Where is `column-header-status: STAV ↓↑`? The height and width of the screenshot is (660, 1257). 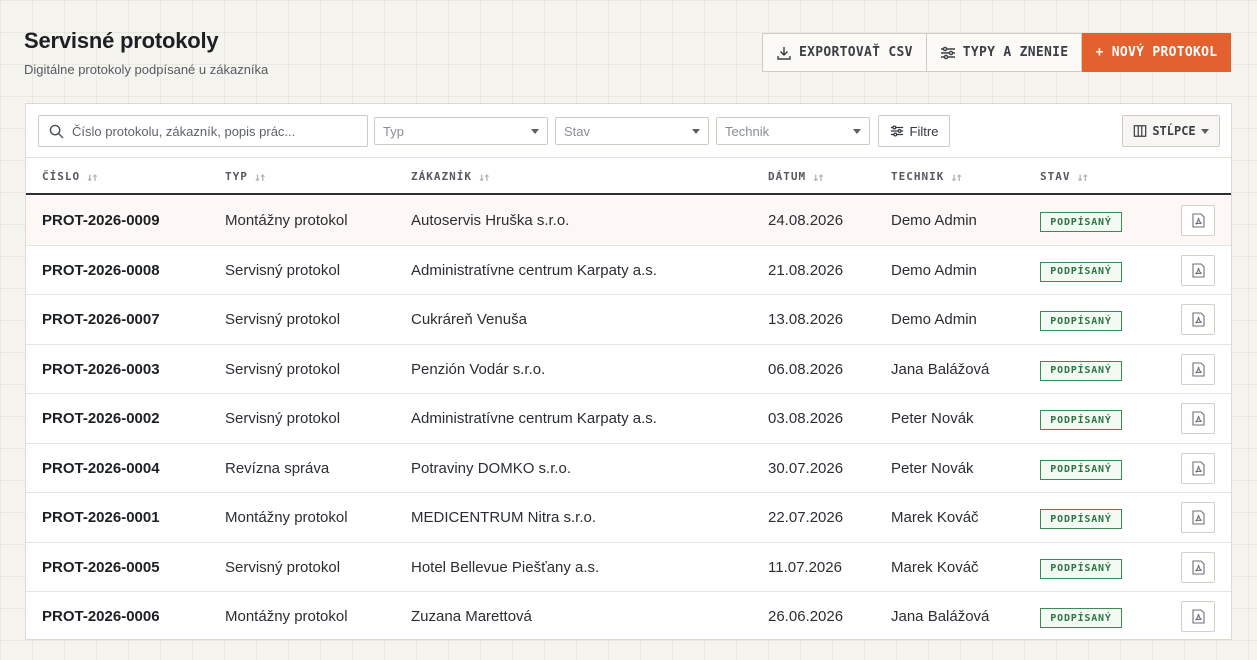
column-header-status: STAV ↓↑ is located at coordinates (1065, 176).